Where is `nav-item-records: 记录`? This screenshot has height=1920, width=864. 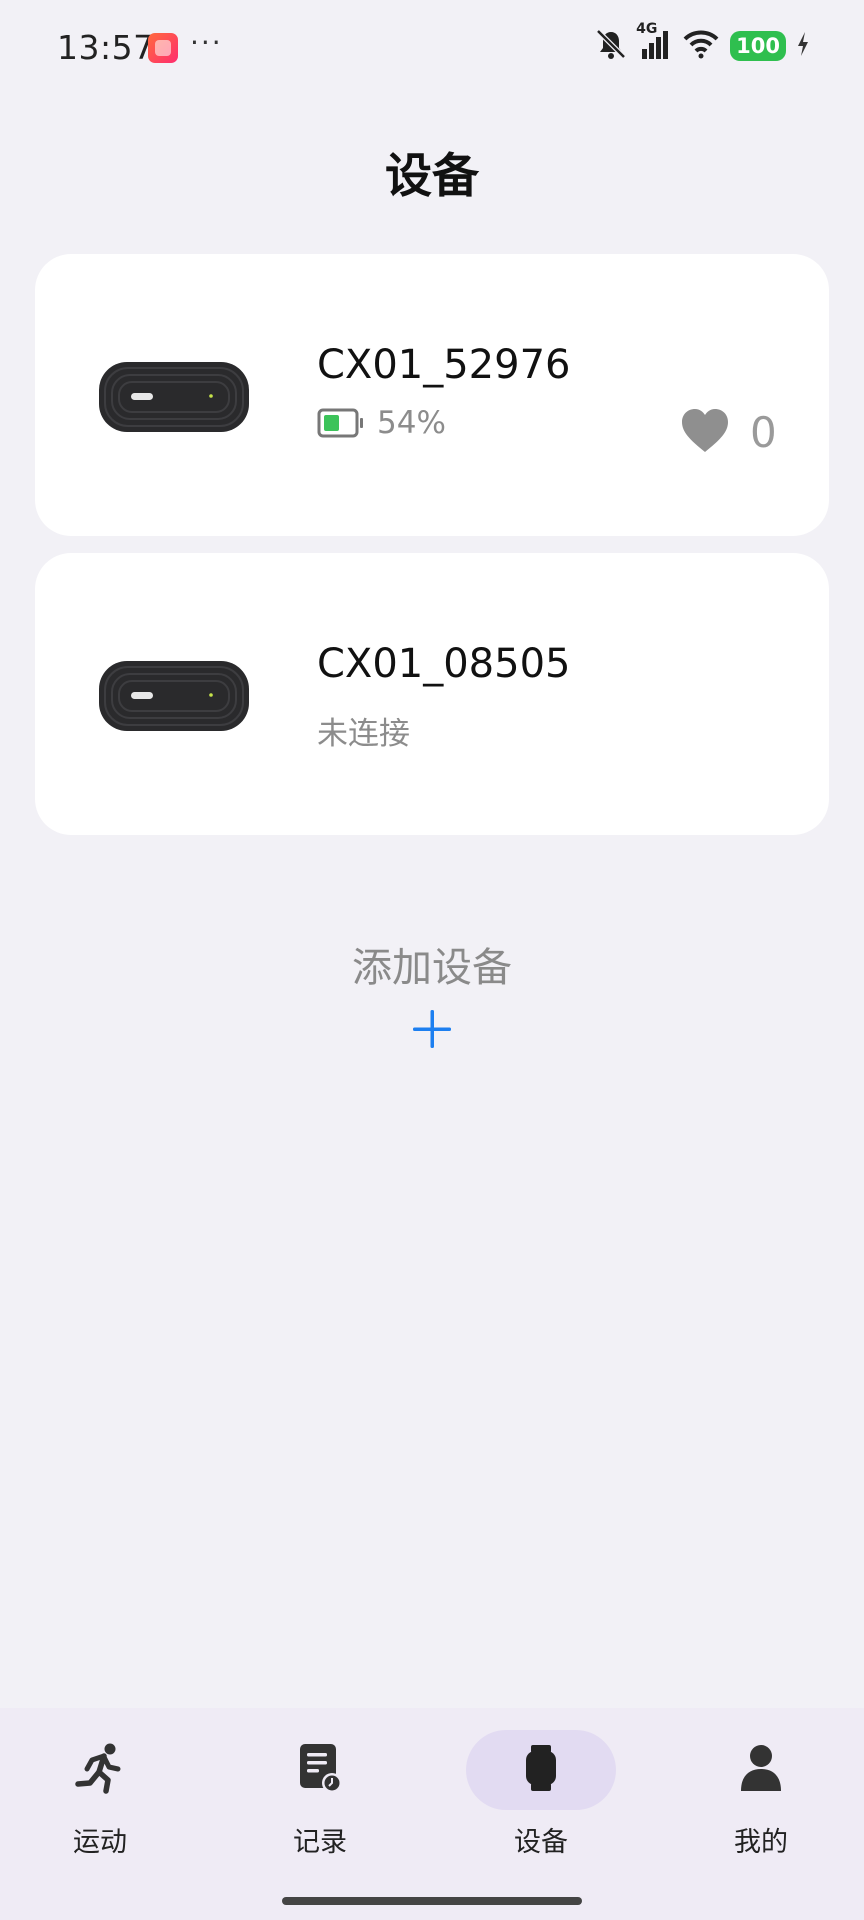 nav-item-records: 记录 is located at coordinates (320, 1795).